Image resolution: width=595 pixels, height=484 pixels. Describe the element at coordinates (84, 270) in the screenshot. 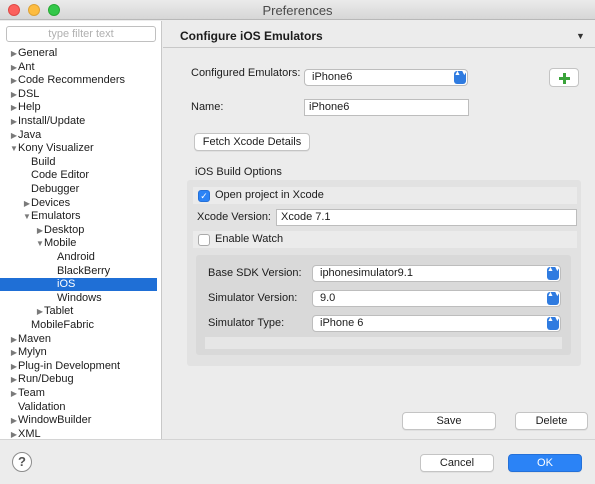

I see `sidebar-item-label: BlackBerry` at that location.